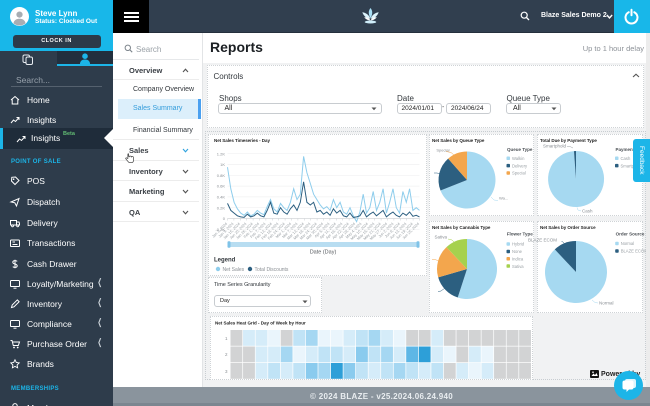  I want to click on svg-text: 3, so click(225, 370).